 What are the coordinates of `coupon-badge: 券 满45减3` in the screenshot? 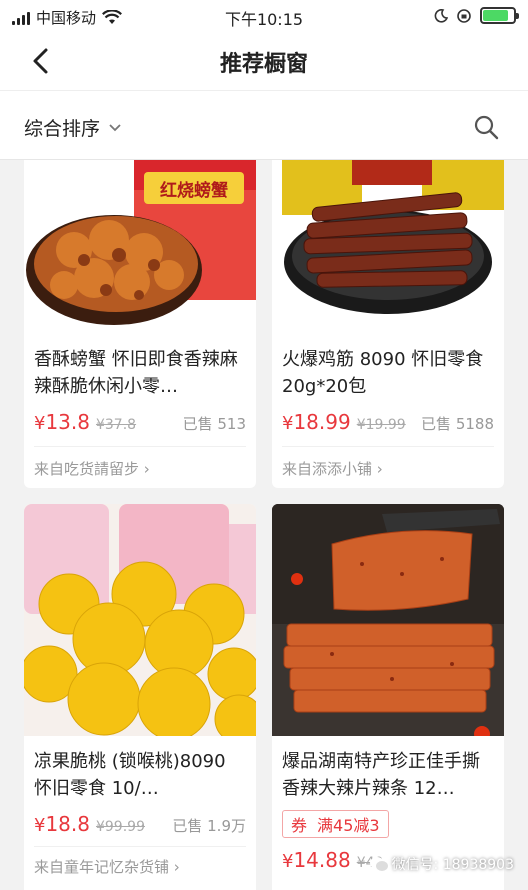 It's located at (335, 824).